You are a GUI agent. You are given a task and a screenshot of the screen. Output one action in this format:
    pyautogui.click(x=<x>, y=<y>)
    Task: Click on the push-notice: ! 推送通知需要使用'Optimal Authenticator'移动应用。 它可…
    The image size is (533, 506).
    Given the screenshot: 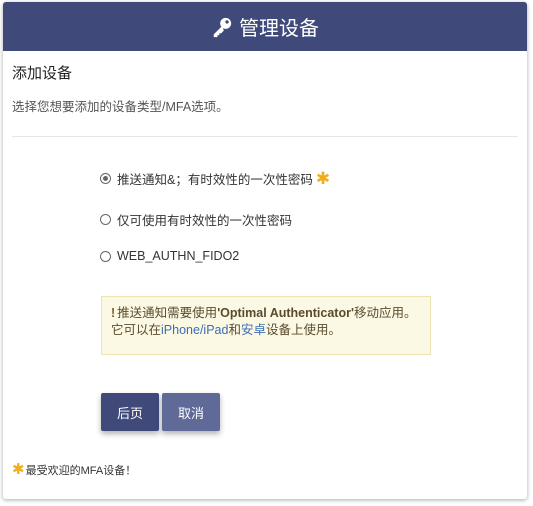 What is the action you would take?
    pyautogui.click(x=266, y=325)
    